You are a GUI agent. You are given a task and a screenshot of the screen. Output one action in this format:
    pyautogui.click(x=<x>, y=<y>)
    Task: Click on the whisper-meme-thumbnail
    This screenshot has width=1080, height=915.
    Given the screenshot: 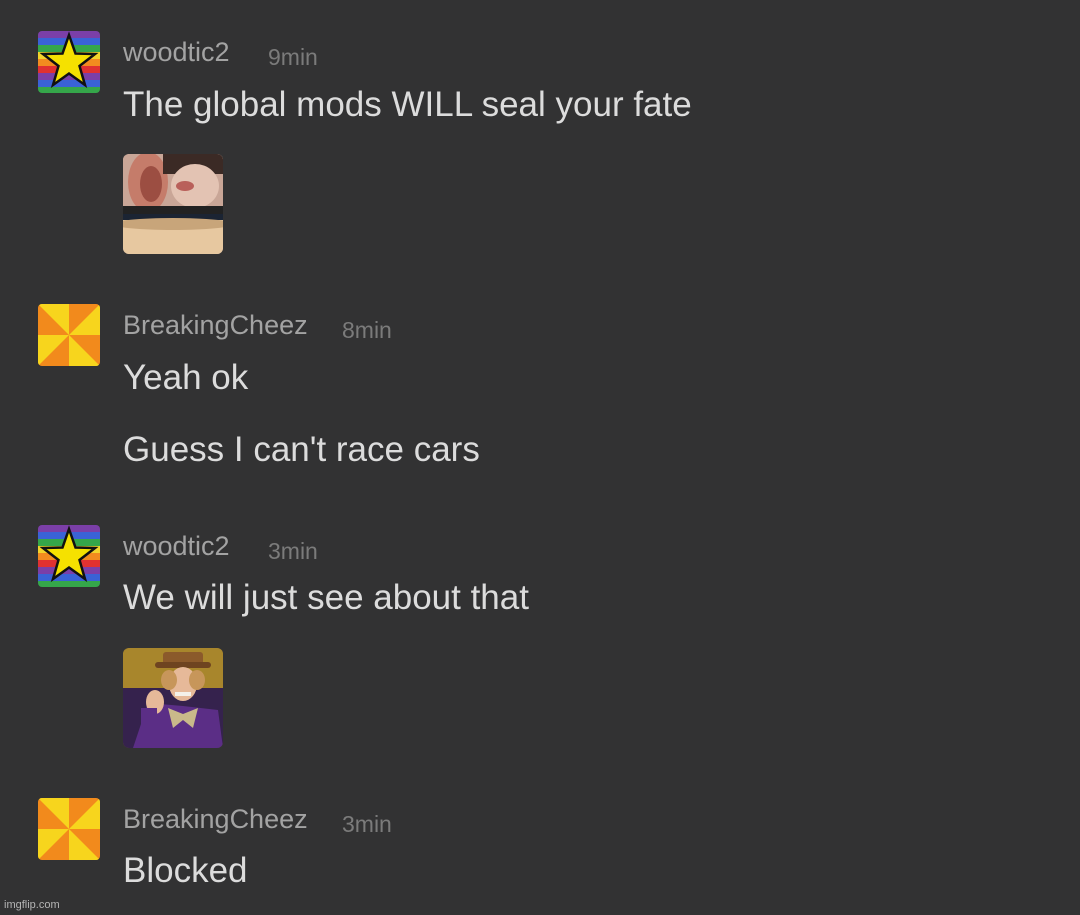 What is the action you would take?
    pyautogui.click(x=173, y=204)
    